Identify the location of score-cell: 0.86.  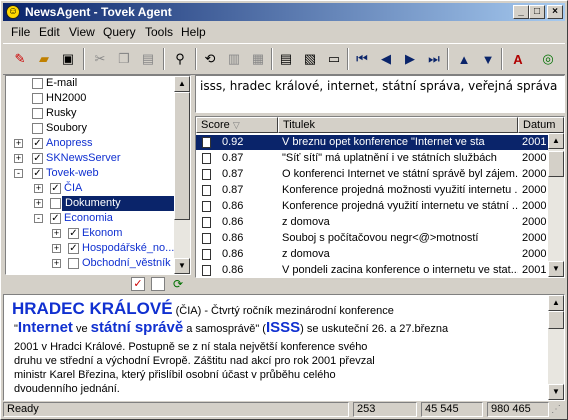
(233, 238).